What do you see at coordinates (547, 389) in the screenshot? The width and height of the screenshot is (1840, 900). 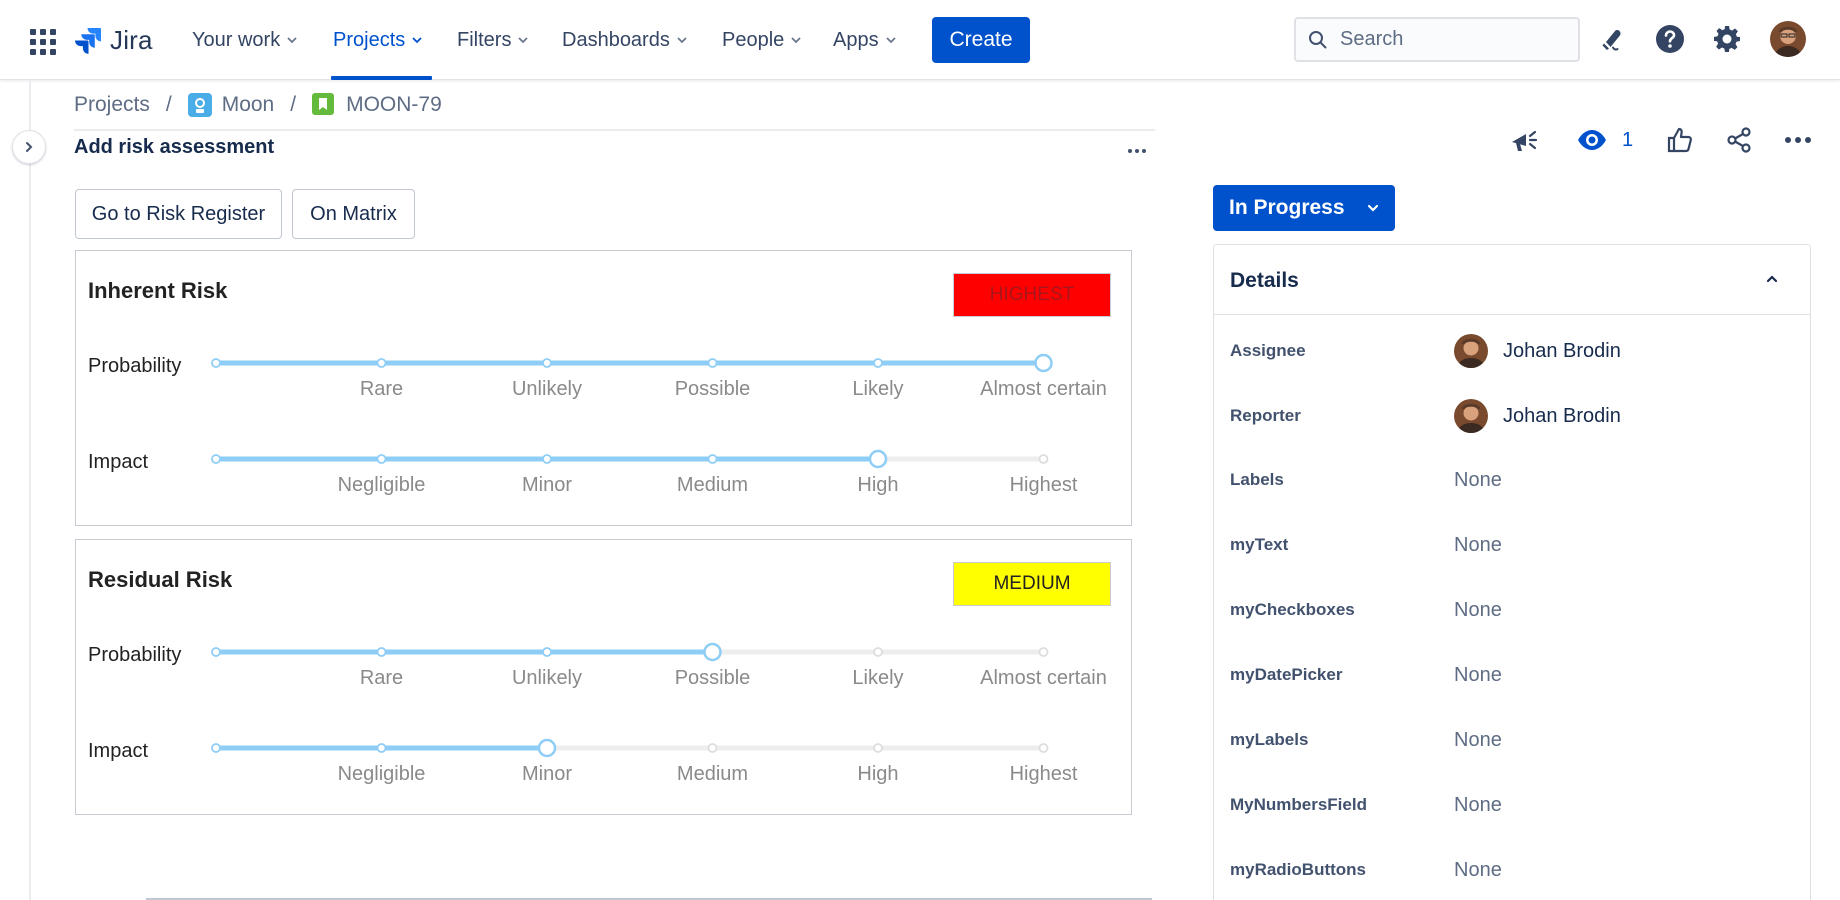 I see `slider-tick-label: Unlikely` at bounding box center [547, 389].